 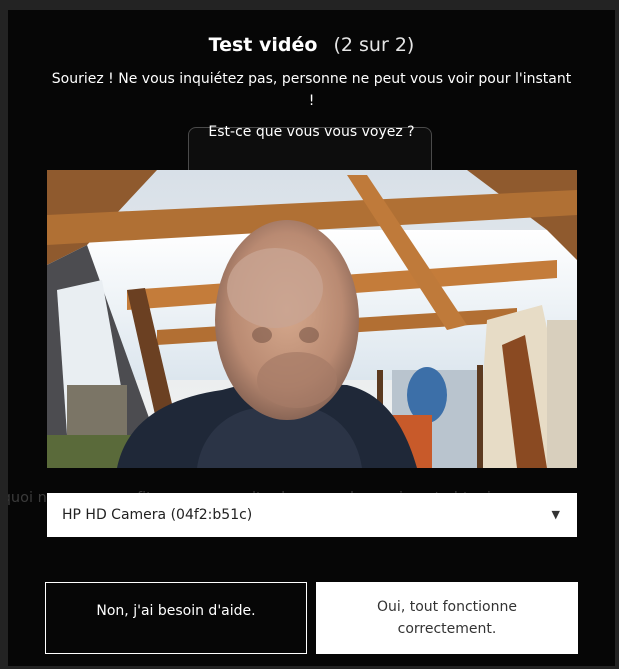 I want to click on dialog-question: Est-ce que vous vous voyez ?, so click(x=311, y=132).